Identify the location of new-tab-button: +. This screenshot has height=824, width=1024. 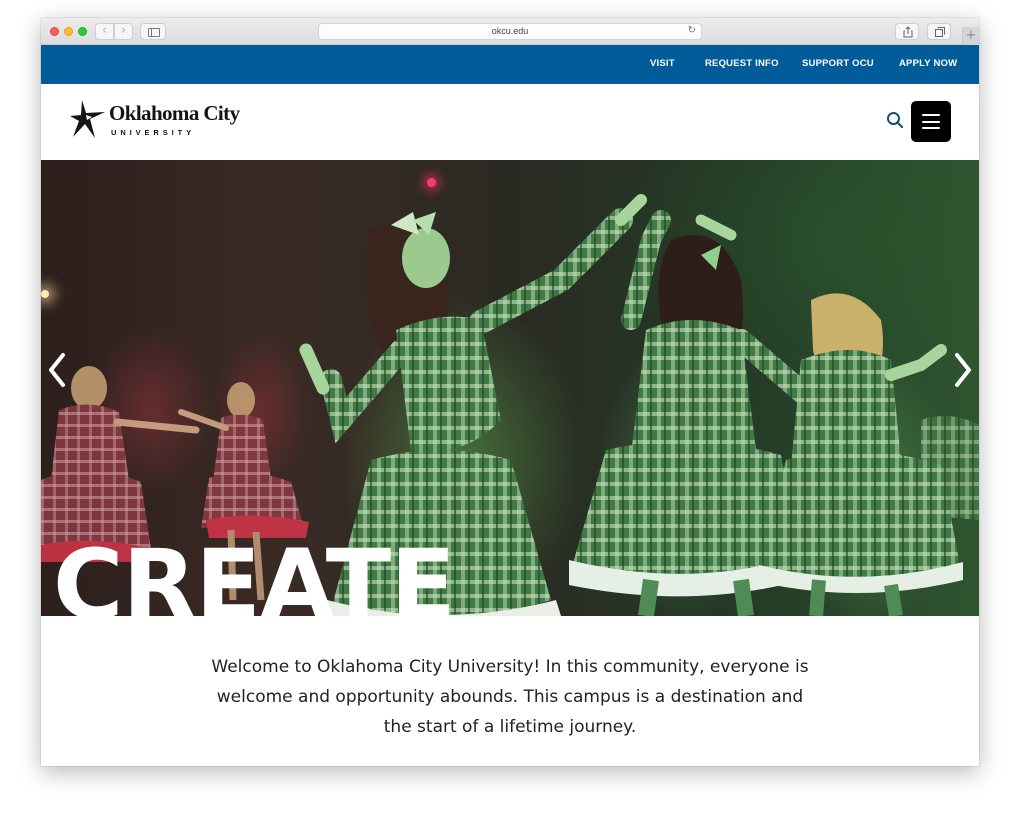
(970, 36).